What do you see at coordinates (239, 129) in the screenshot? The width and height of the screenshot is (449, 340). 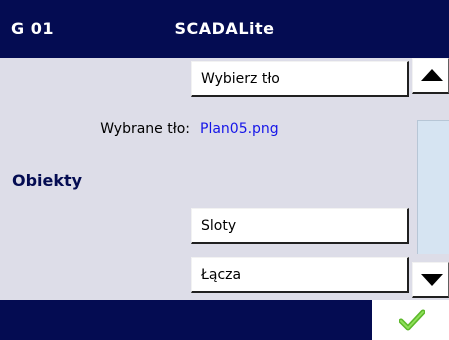 I see `selected-background-value: Plan05.png` at bounding box center [239, 129].